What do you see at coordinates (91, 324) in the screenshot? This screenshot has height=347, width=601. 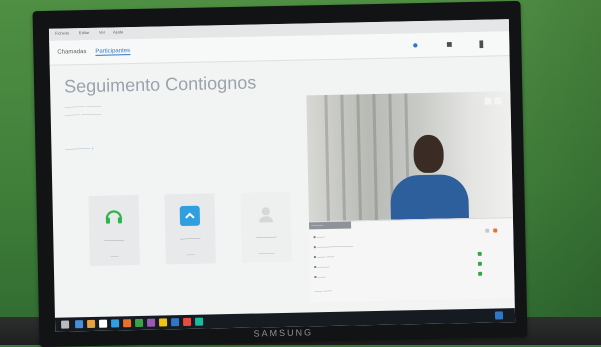 I see `folder-icon` at bounding box center [91, 324].